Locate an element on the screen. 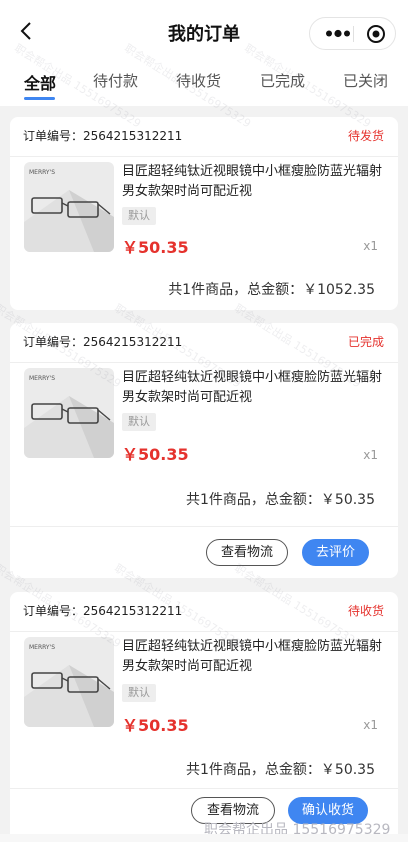  mini-program-capsule is located at coordinates (352, 33).